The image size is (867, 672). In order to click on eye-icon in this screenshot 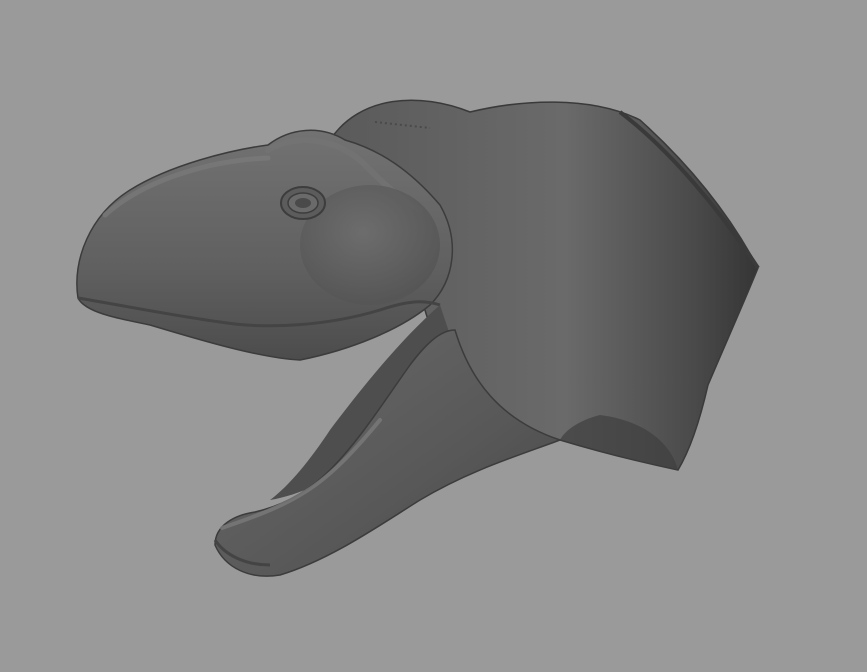, I will do `click(303, 203)`.